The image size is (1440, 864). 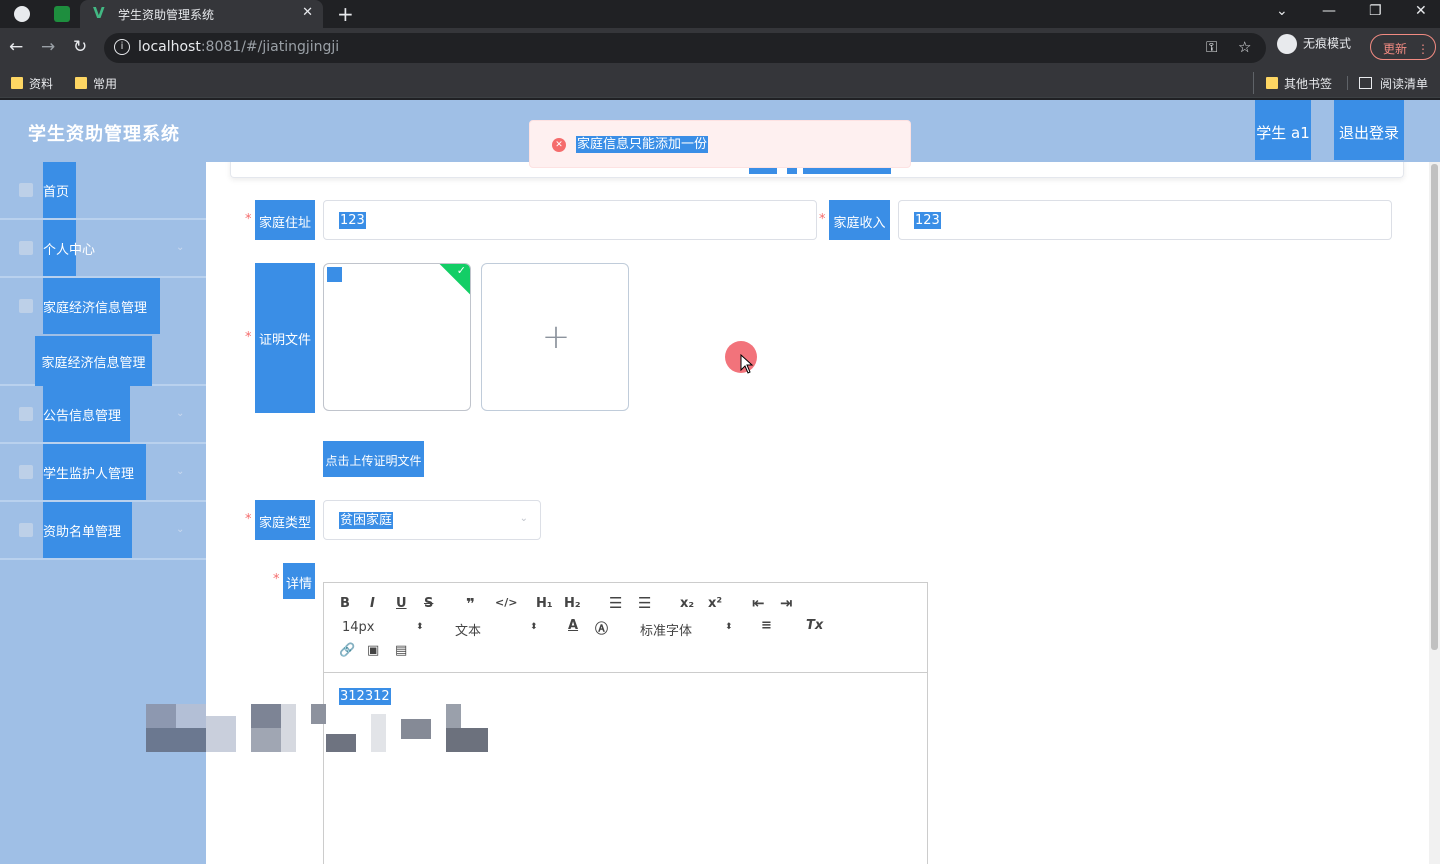 What do you see at coordinates (1211, 47) in the screenshot?
I see `key-icon: ⚿` at bounding box center [1211, 47].